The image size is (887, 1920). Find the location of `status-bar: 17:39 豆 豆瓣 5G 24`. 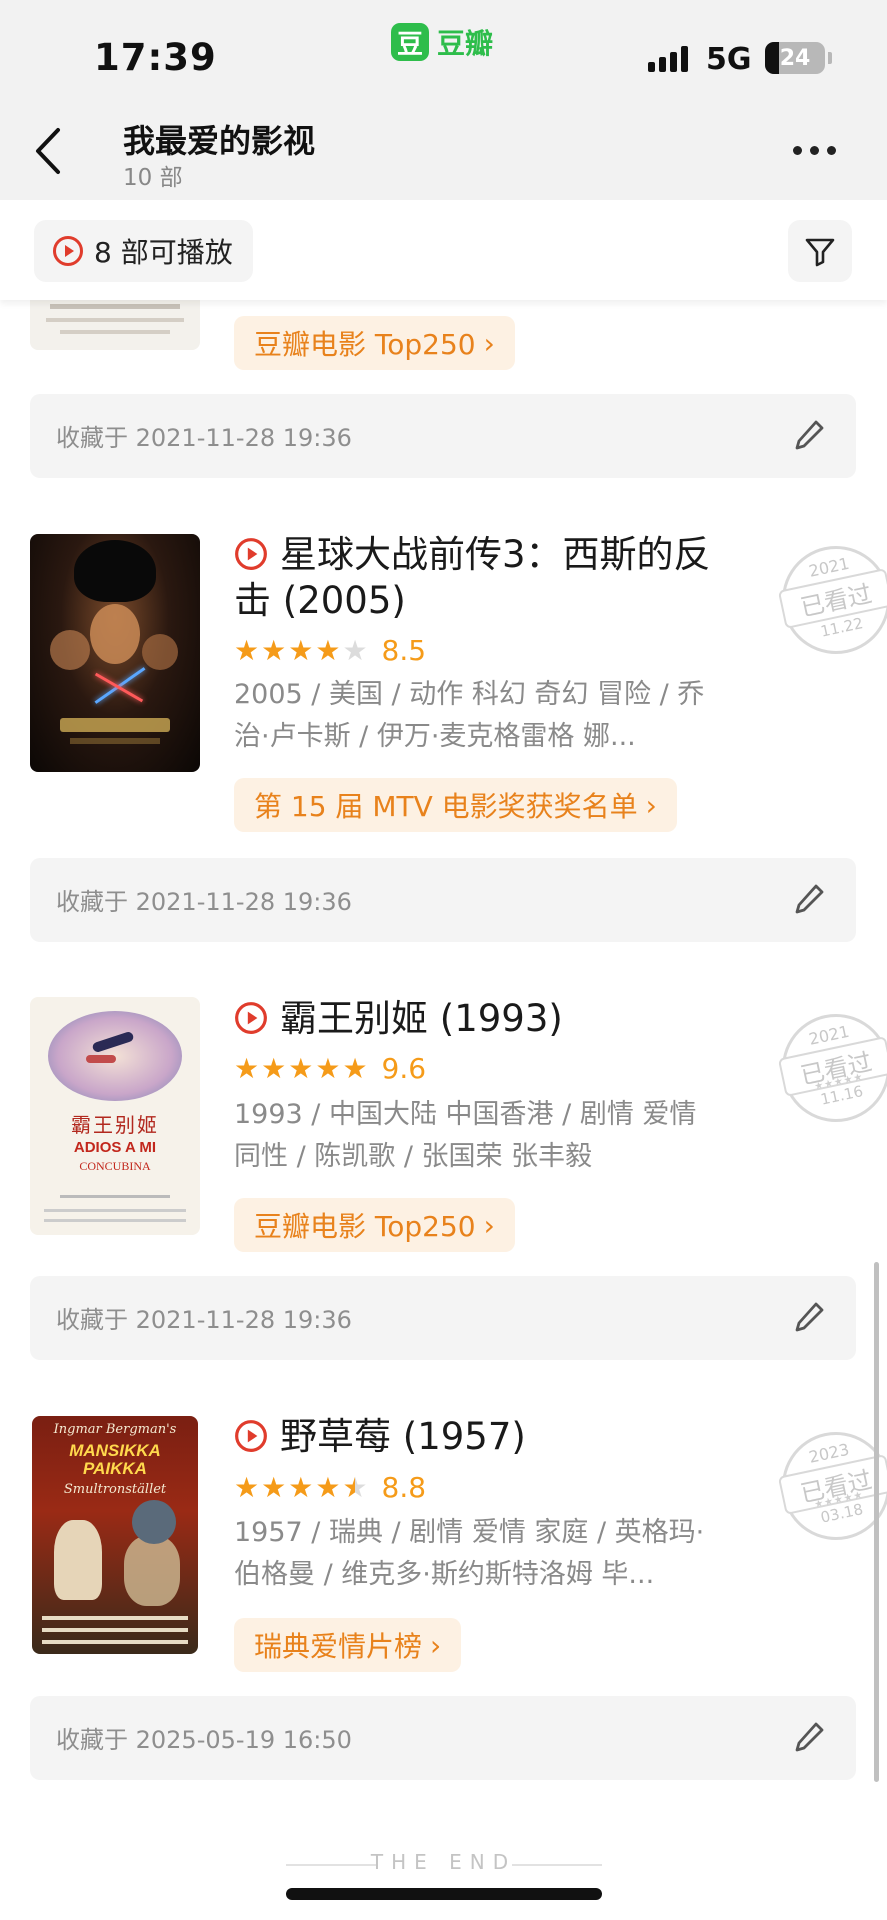

status-bar: 17:39 豆 豆瓣 5G 24 is located at coordinates (443, 50).